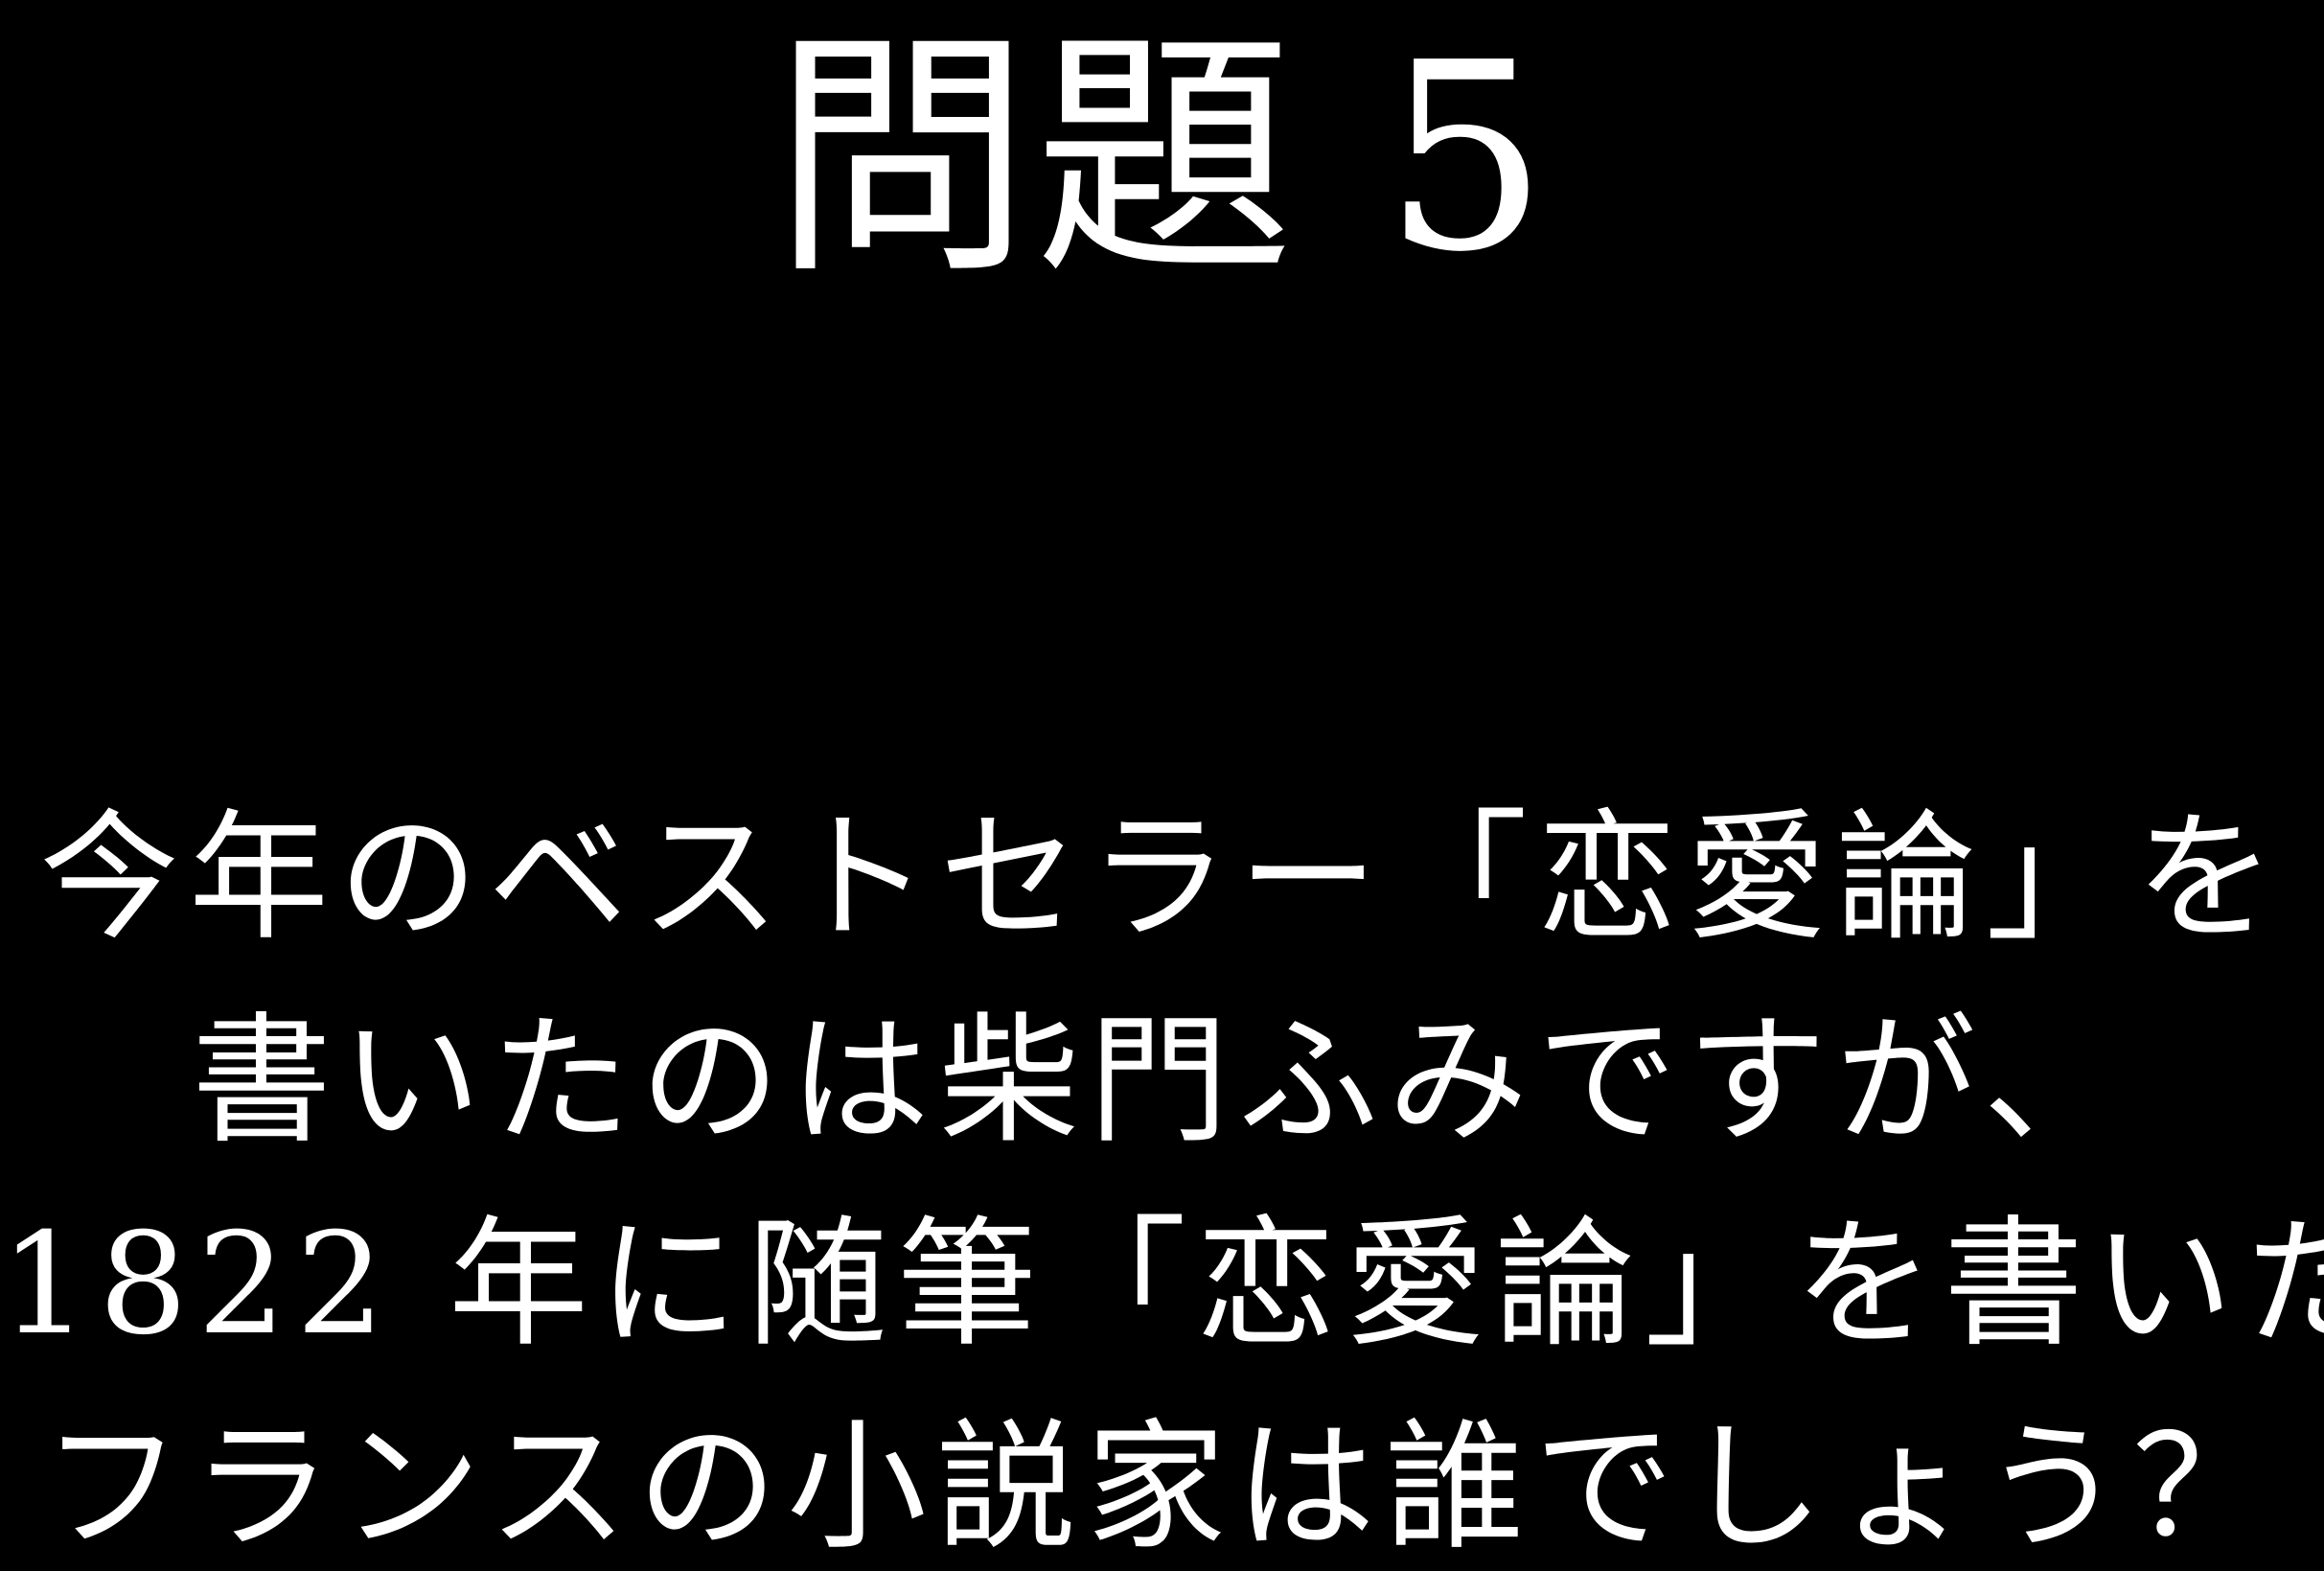  Describe the element at coordinates (1162, 878) in the screenshot. I see `question-line-1: 今年のベストセラー「恋愛論」を` at that location.